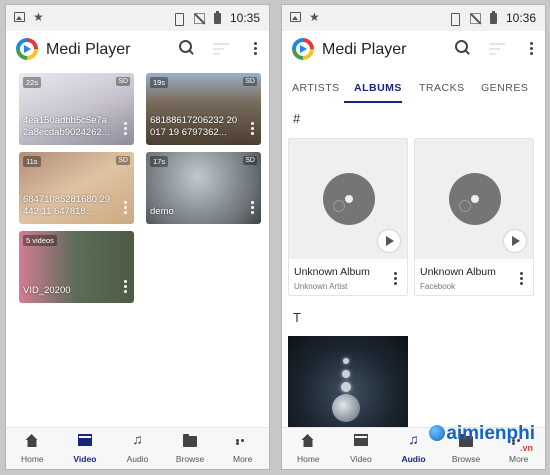 The image size is (550, 475). I want to click on nav-label: More, so click(242, 459).